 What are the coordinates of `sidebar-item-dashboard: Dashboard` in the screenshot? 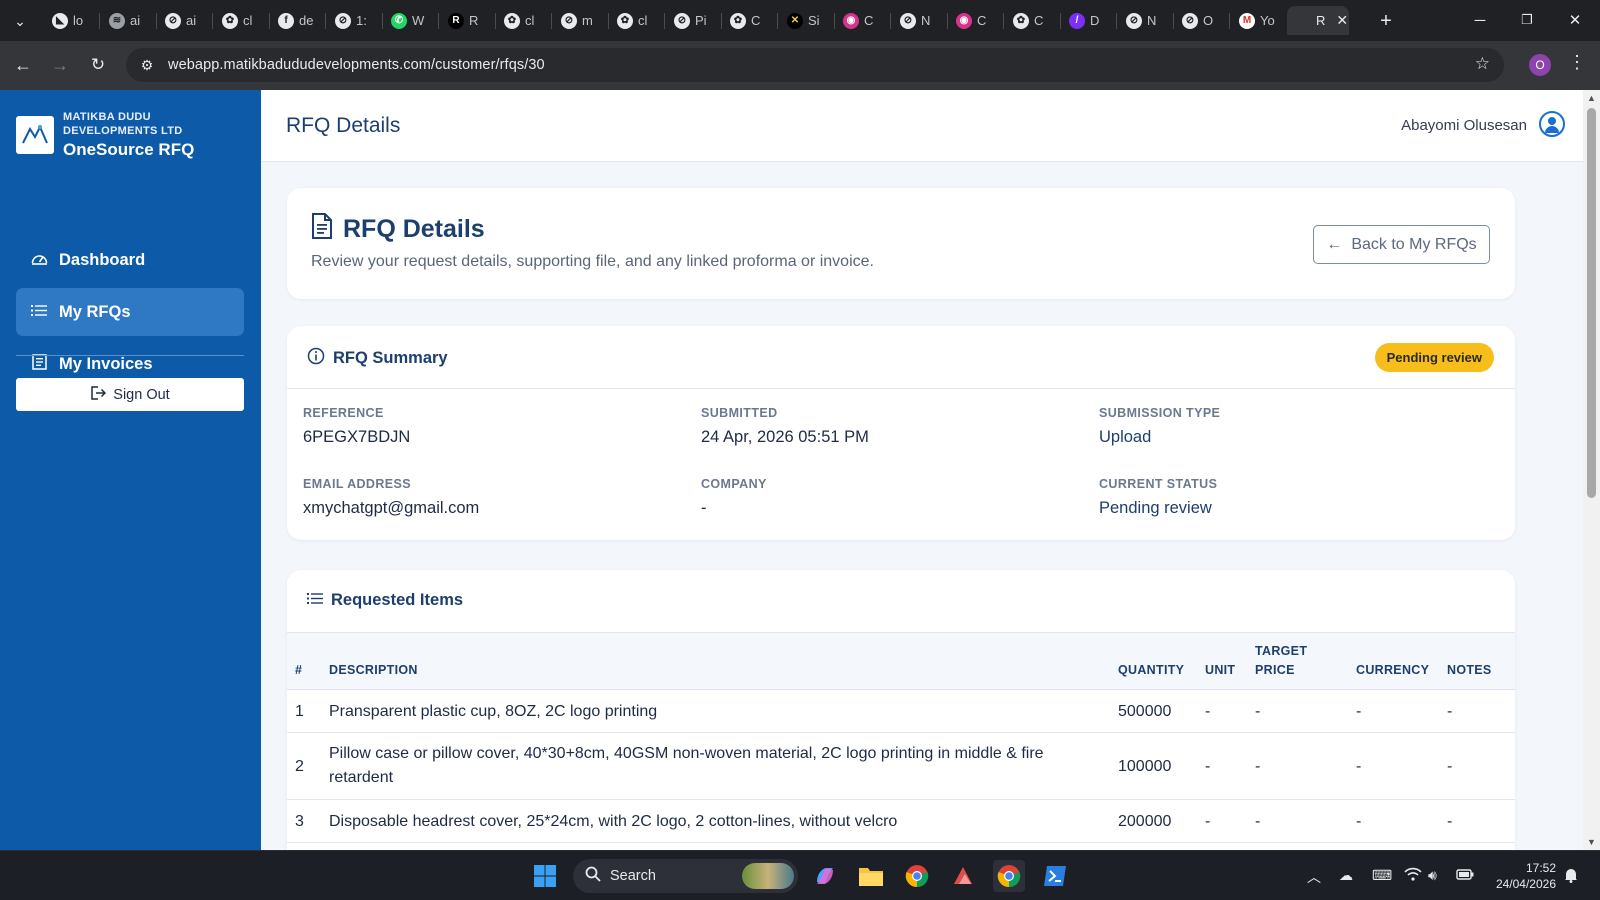 It's located at (130, 260).